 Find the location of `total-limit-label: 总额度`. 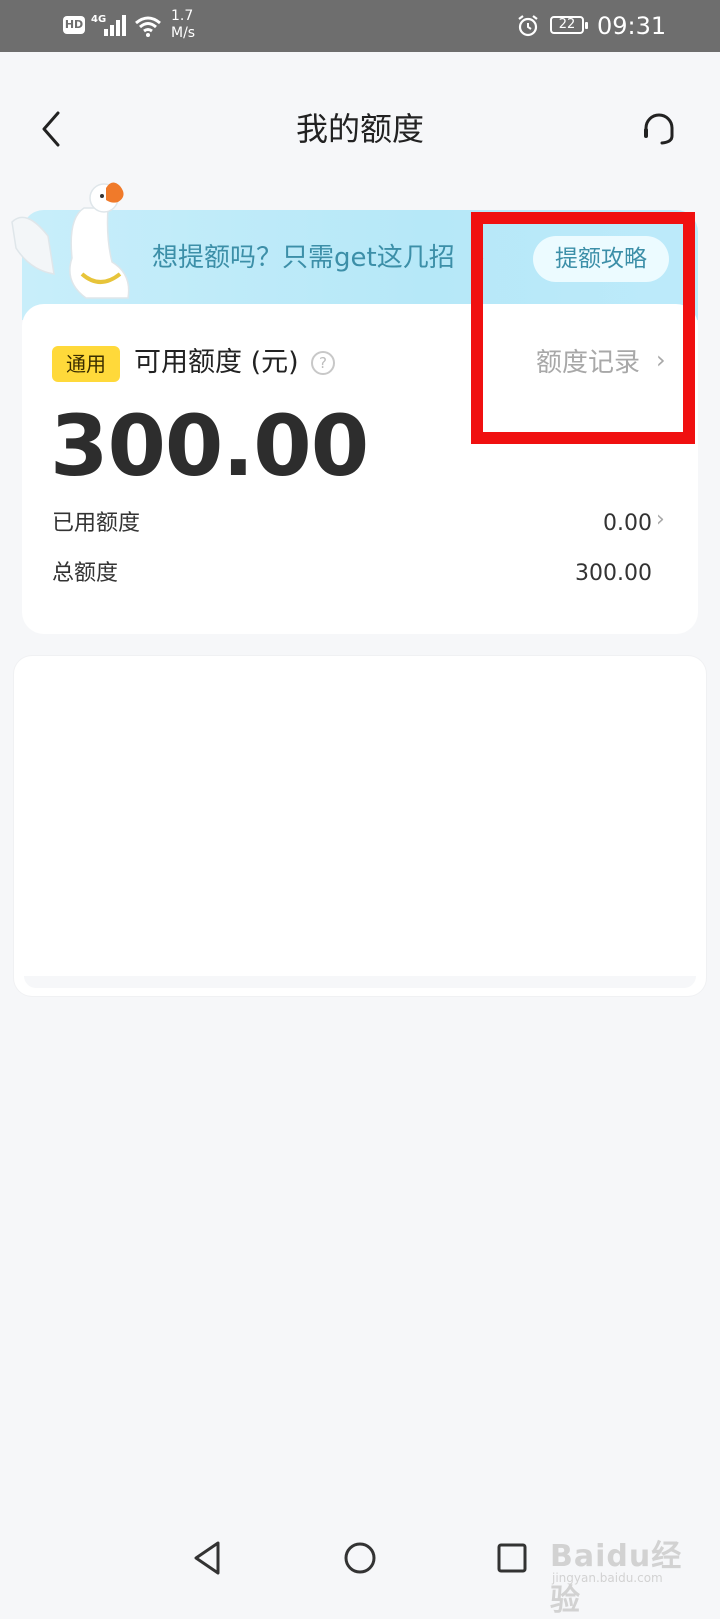

total-limit-label: 总额度 is located at coordinates (85, 573).